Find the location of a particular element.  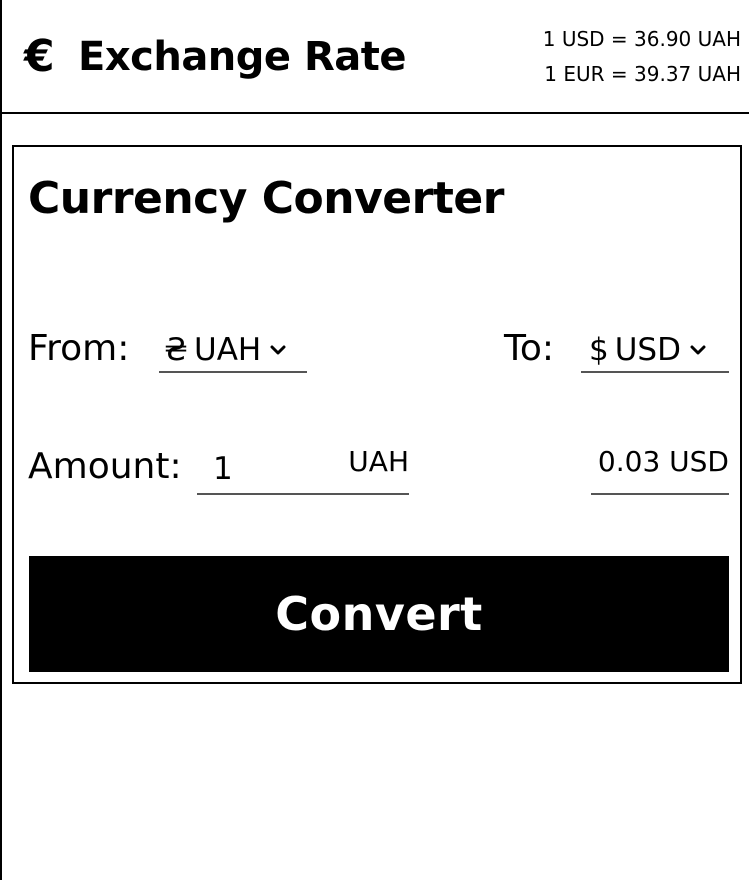

to-currency-select: $ USD is located at coordinates (655, 351).